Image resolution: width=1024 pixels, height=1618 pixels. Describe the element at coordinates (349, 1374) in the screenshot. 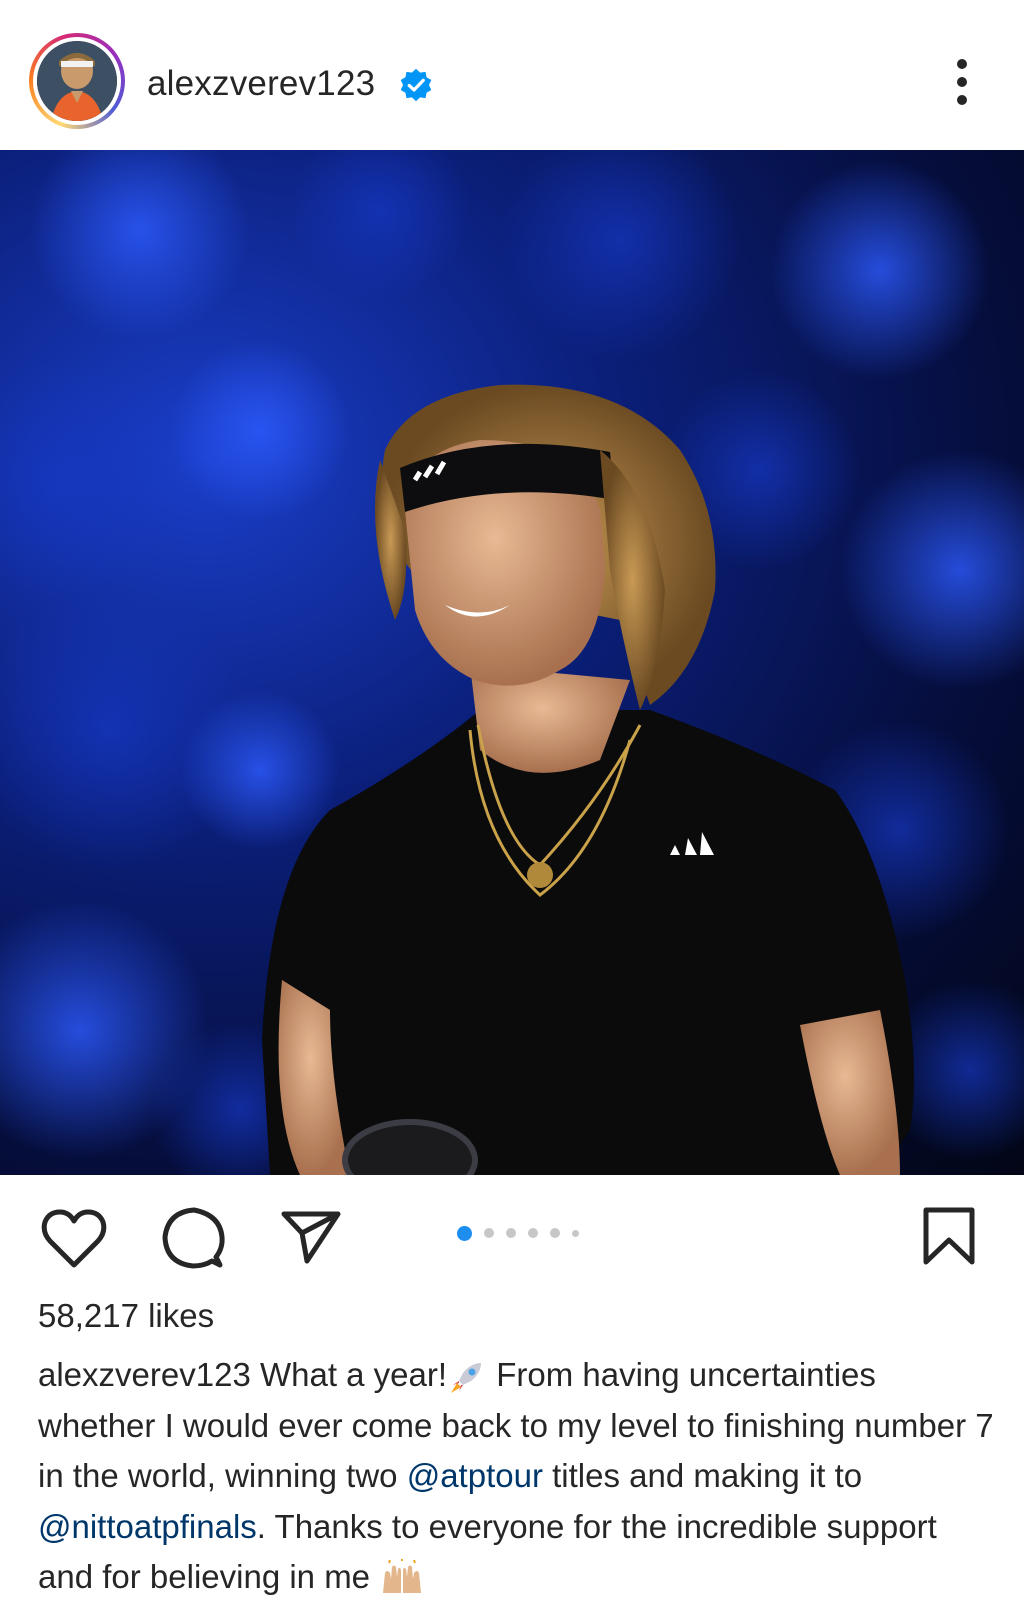

I see `caption-text: What a year!` at that location.